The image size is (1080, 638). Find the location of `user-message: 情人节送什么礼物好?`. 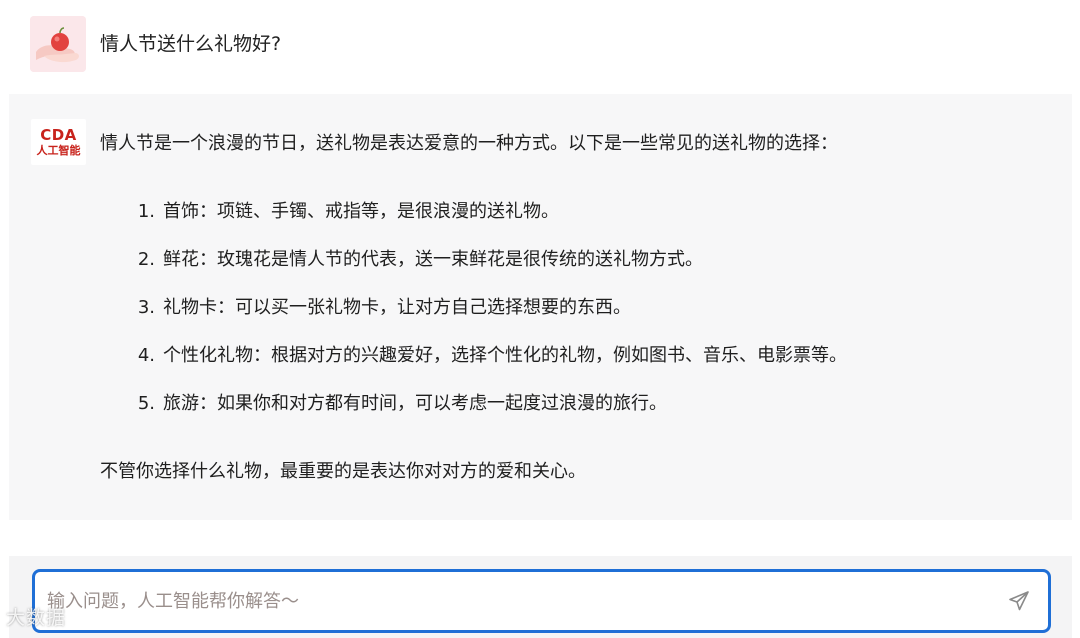

user-message: 情人节送什么礼物好? is located at coordinates (155, 44).